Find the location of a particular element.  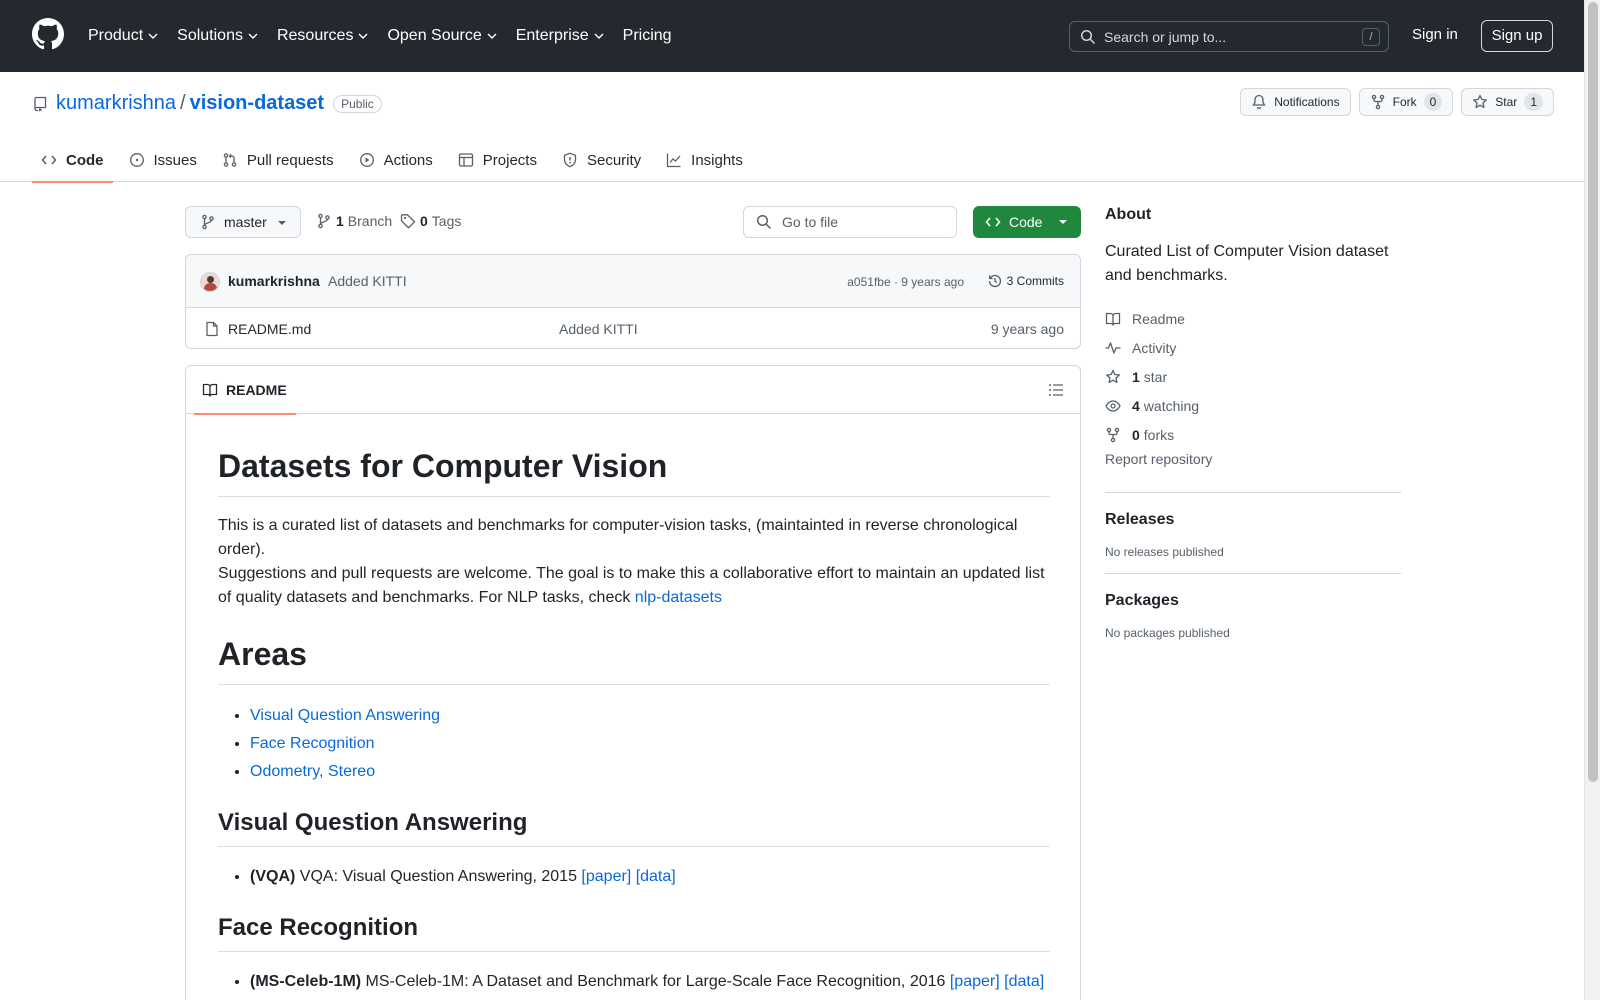

commits-history-link: 3 Commits is located at coordinates (1025, 281).